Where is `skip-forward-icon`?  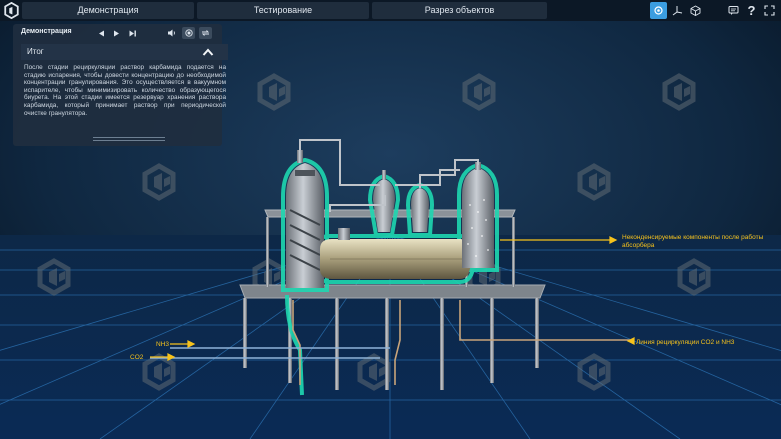 skip-forward-icon is located at coordinates (132, 33).